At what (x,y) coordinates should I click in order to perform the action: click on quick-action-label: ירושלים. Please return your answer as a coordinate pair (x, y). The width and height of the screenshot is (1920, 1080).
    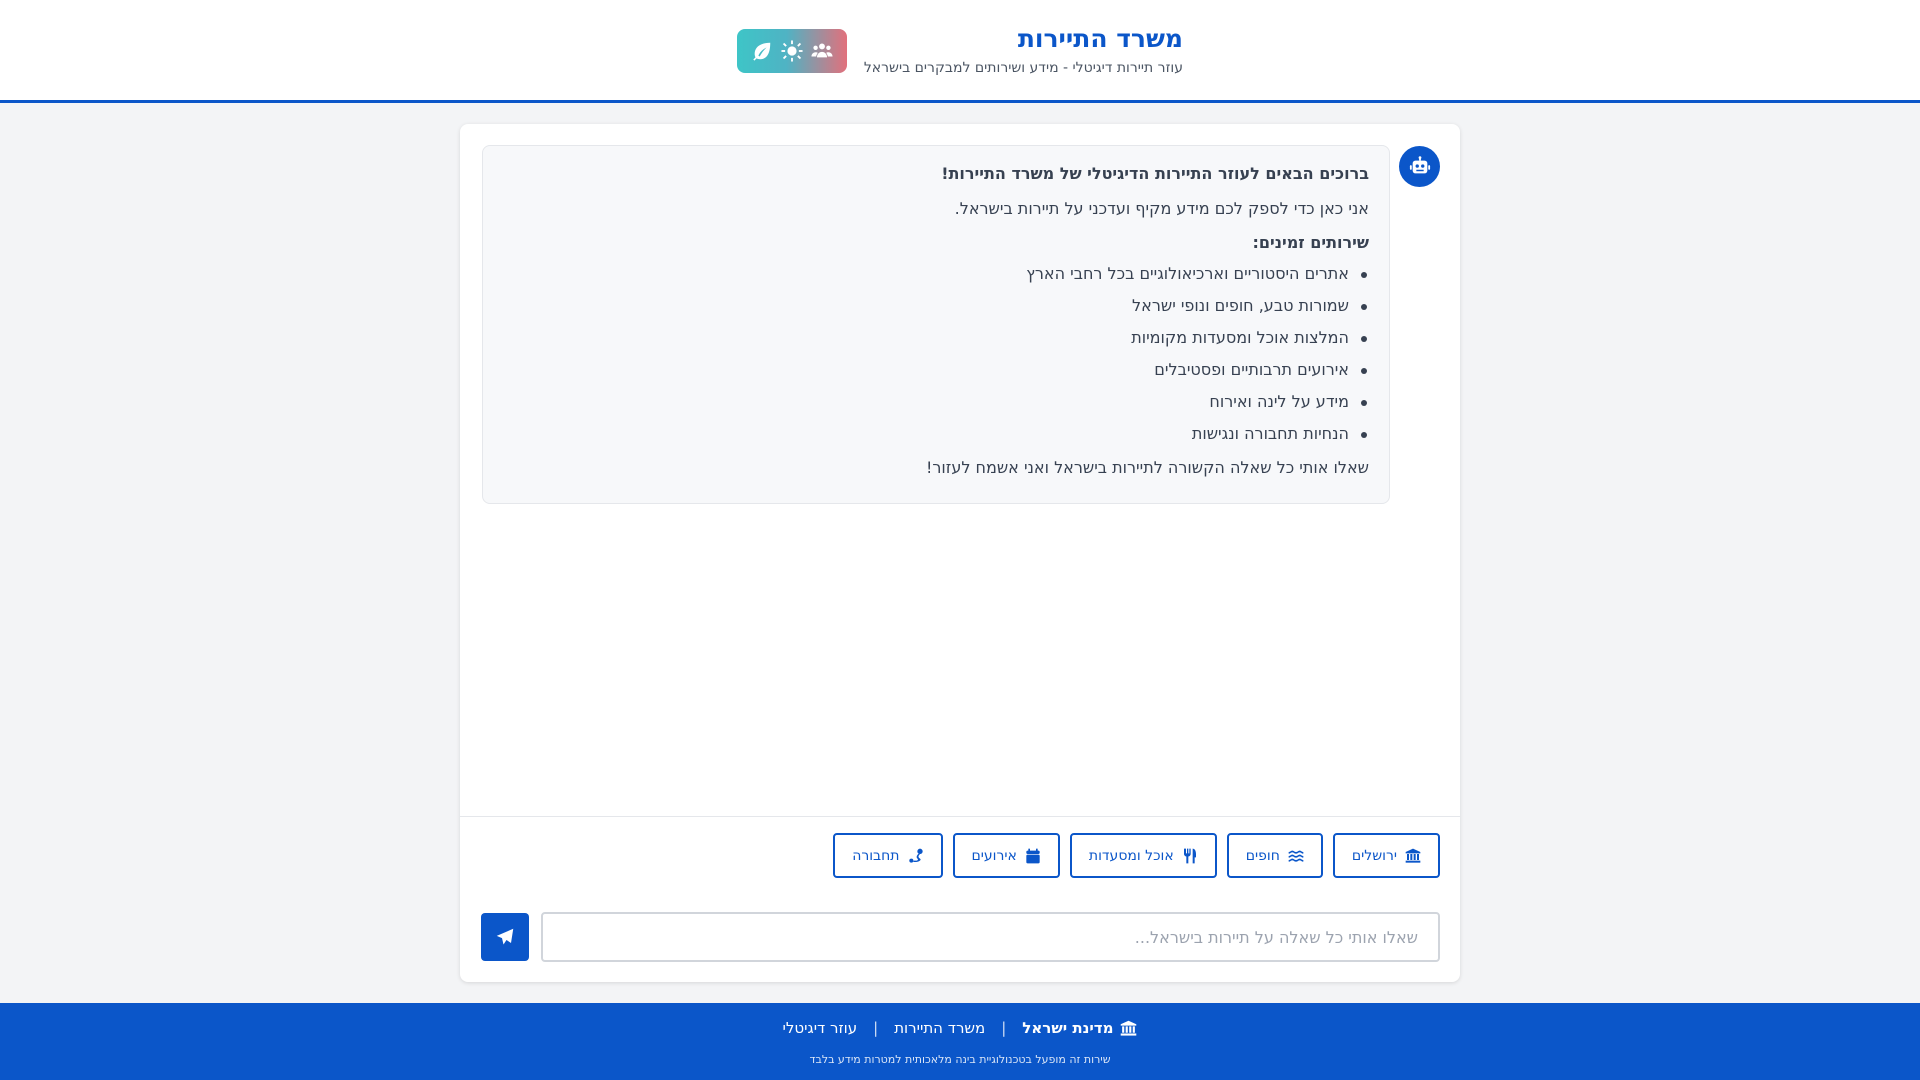
    Looking at the image, I should click on (1374, 855).